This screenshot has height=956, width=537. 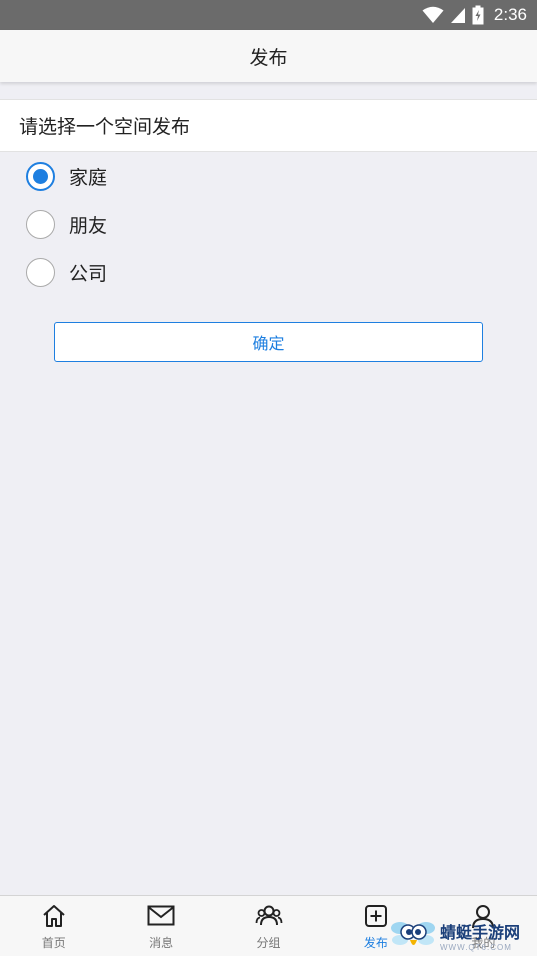 What do you see at coordinates (88, 273) in the screenshot?
I see `radio-label: 公司` at bounding box center [88, 273].